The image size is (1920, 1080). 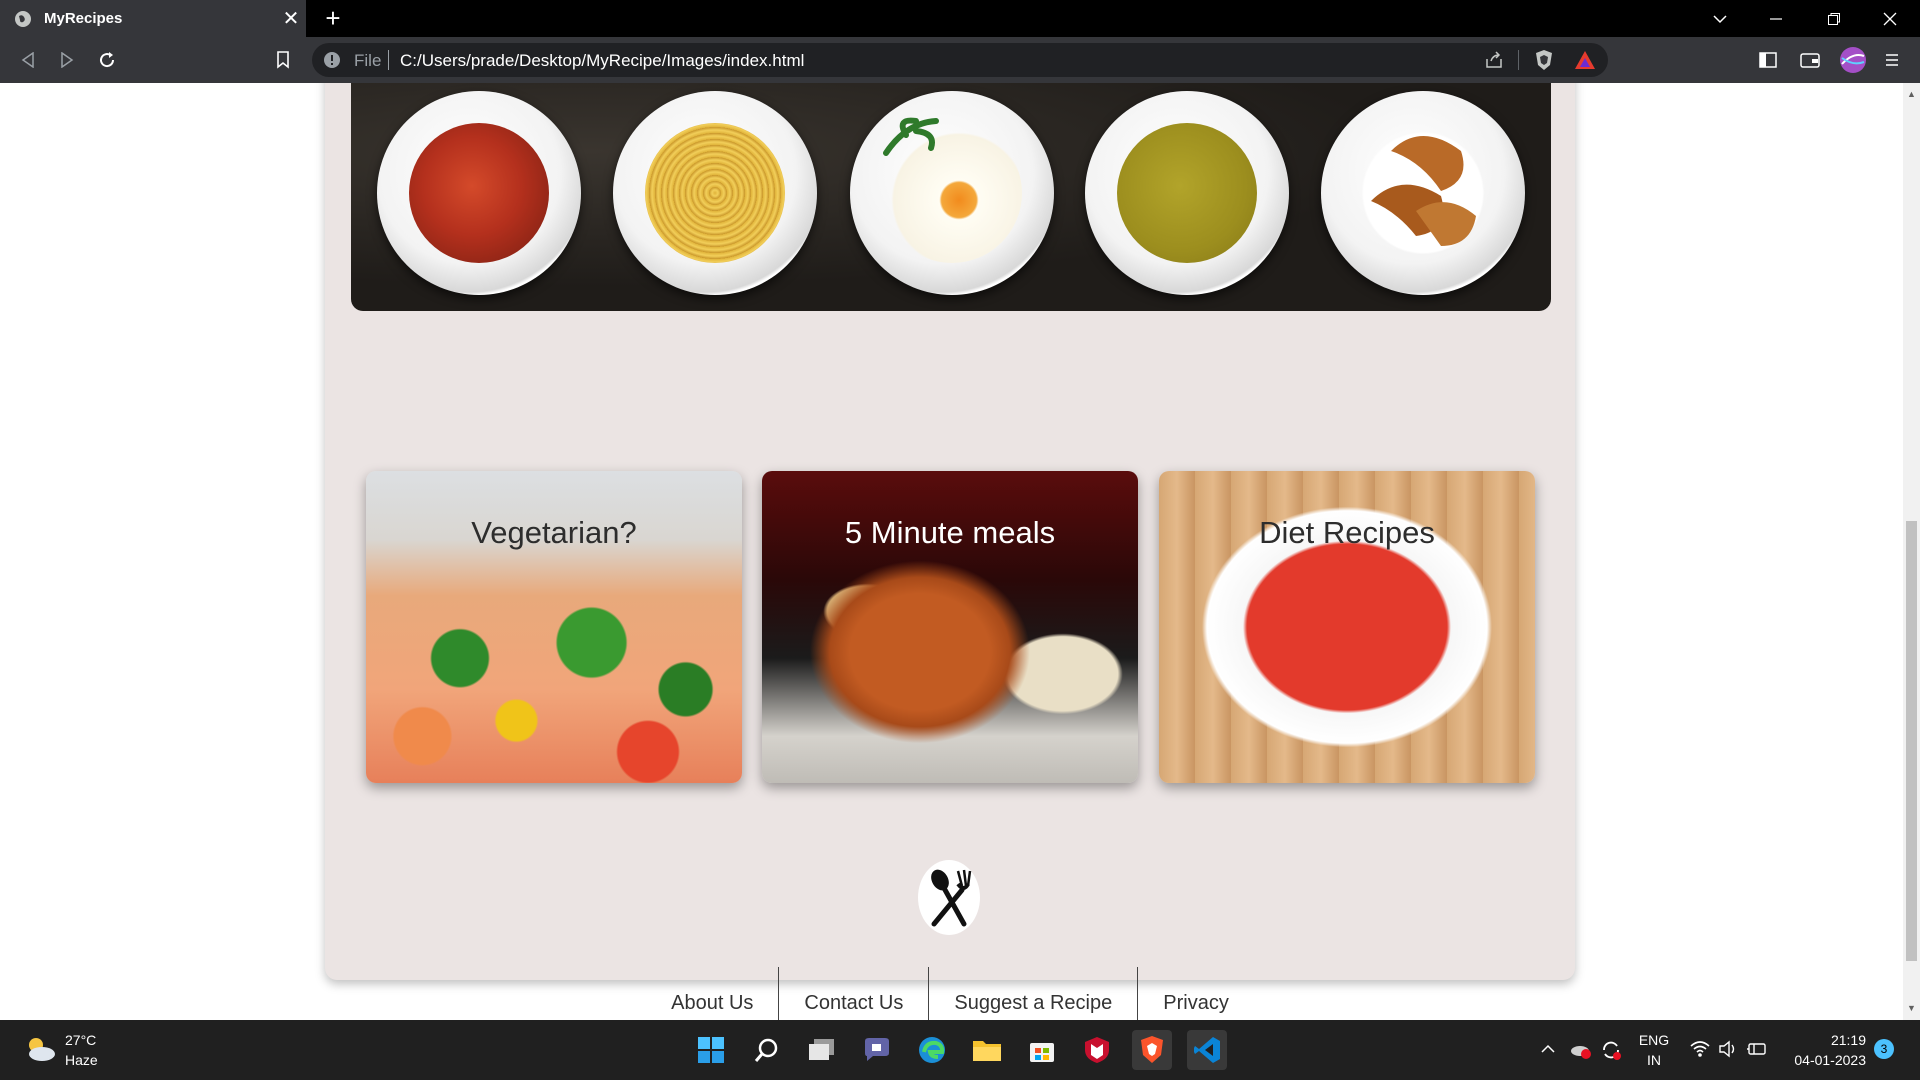 I want to click on teams-chat-button, so click(x=877, y=1050).